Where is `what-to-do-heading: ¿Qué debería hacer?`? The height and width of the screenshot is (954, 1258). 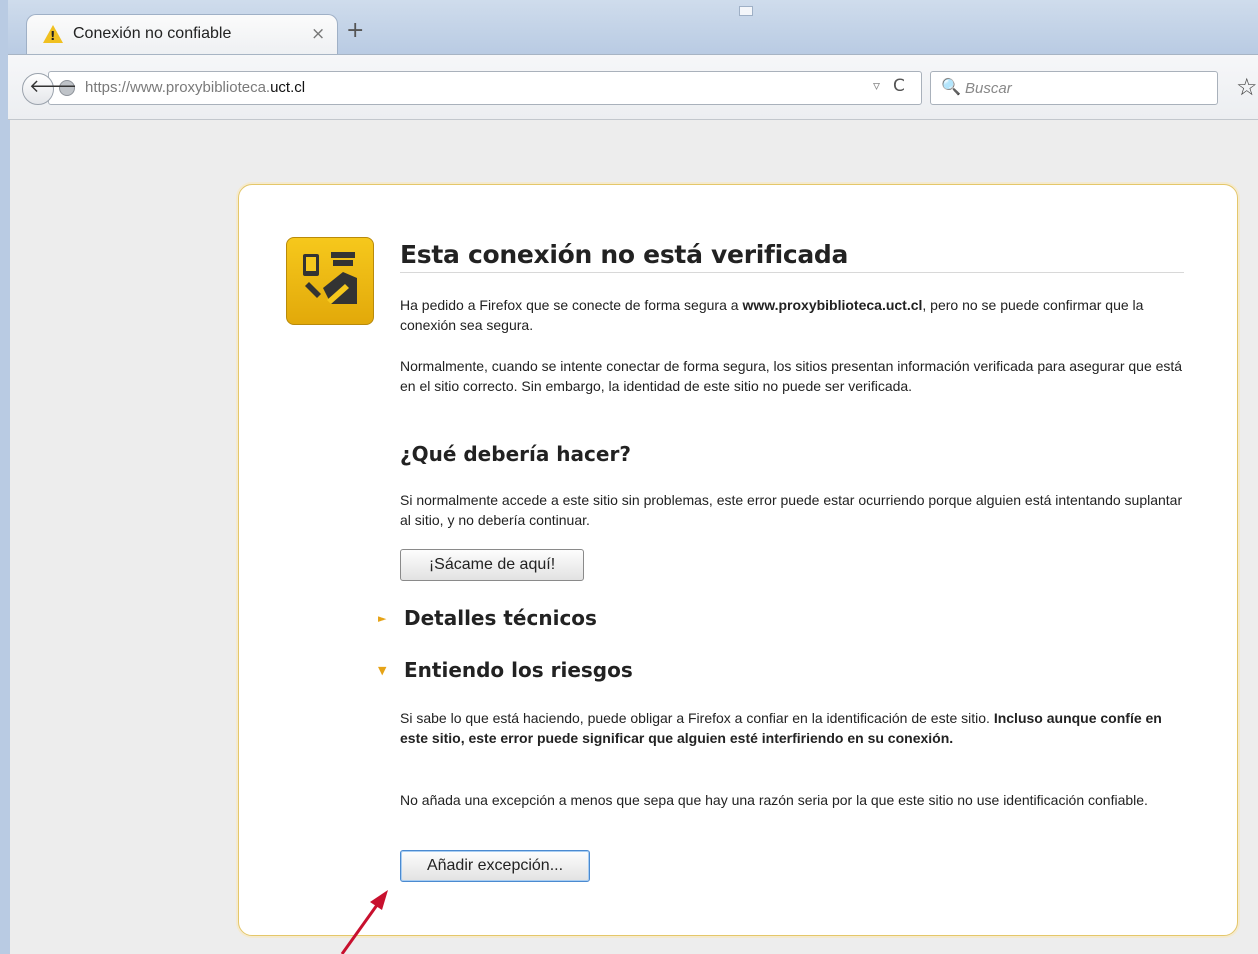 what-to-do-heading: ¿Qué debería hacer? is located at coordinates (515, 454).